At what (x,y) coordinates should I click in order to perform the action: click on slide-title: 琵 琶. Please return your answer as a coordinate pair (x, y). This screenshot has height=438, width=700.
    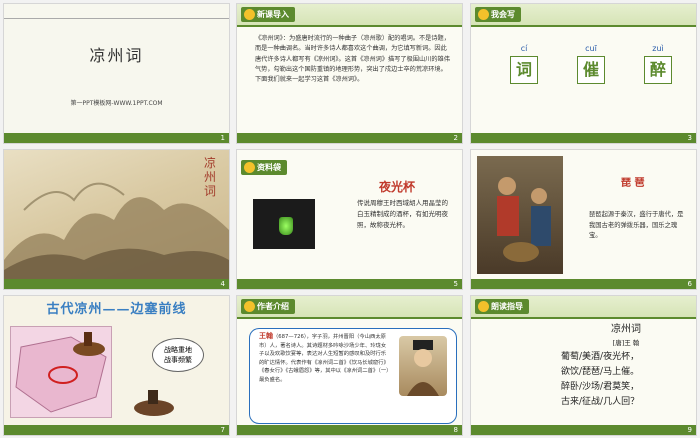
    Looking at the image, I should click on (633, 183).